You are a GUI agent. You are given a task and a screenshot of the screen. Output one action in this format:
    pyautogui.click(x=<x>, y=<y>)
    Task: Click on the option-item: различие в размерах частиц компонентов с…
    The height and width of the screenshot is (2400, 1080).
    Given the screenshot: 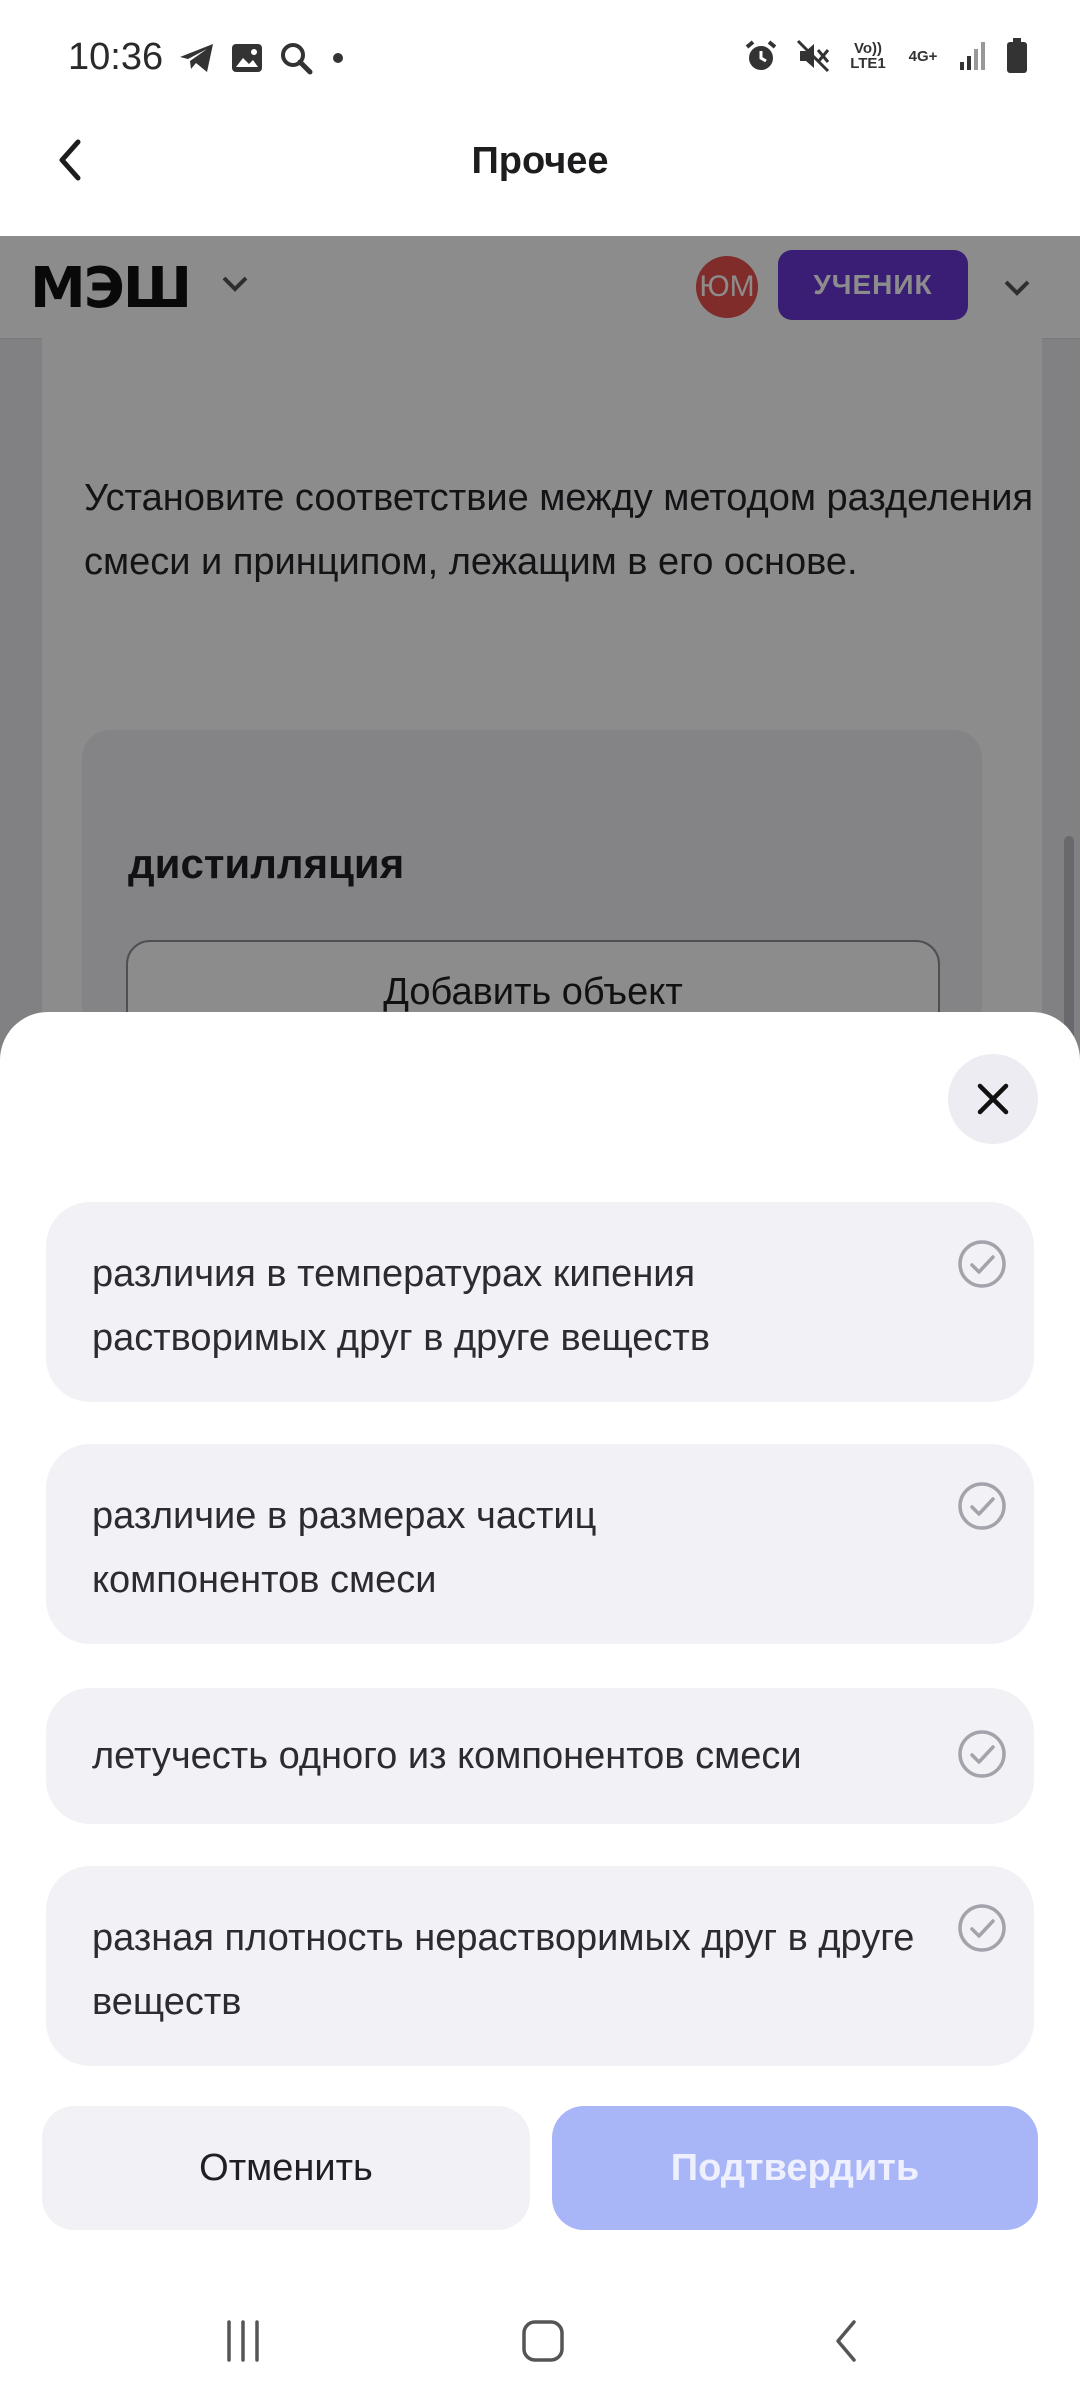 What is the action you would take?
    pyautogui.click(x=540, y=1544)
    